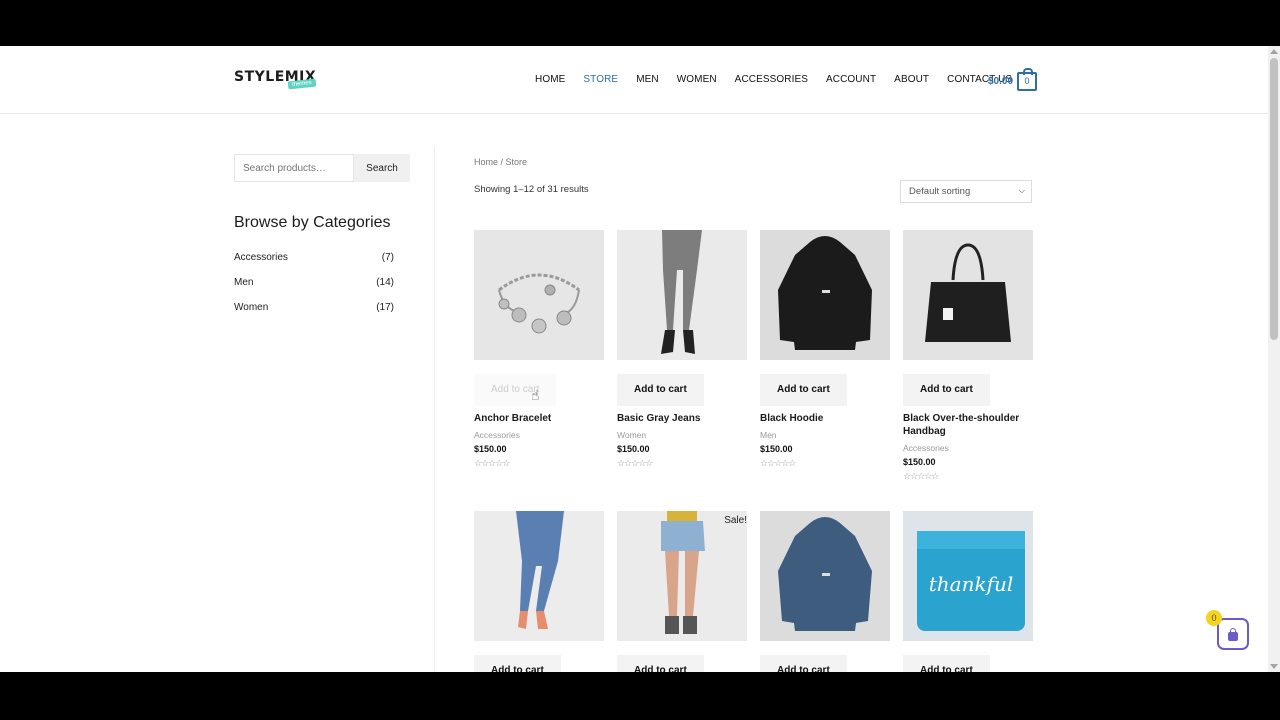 The width and height of the screenshot is (1280, 720). Describe the element at coordinates (275, 79) in the screenshot. I see `site-logo: STYLEMIX themes` at that location.